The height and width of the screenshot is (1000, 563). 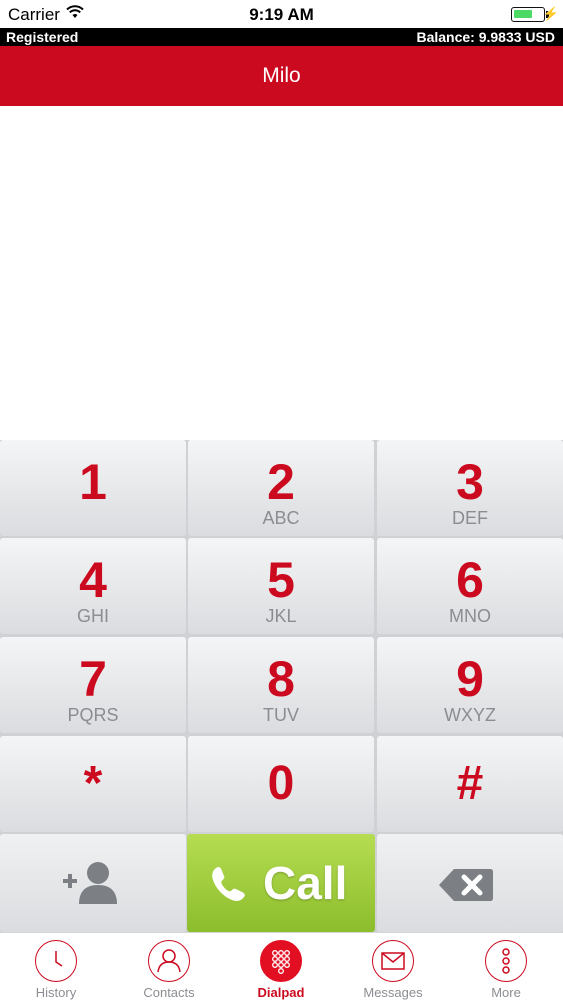 I want to click on clock-time: 9:19 AM, so click(x=281, y=14).